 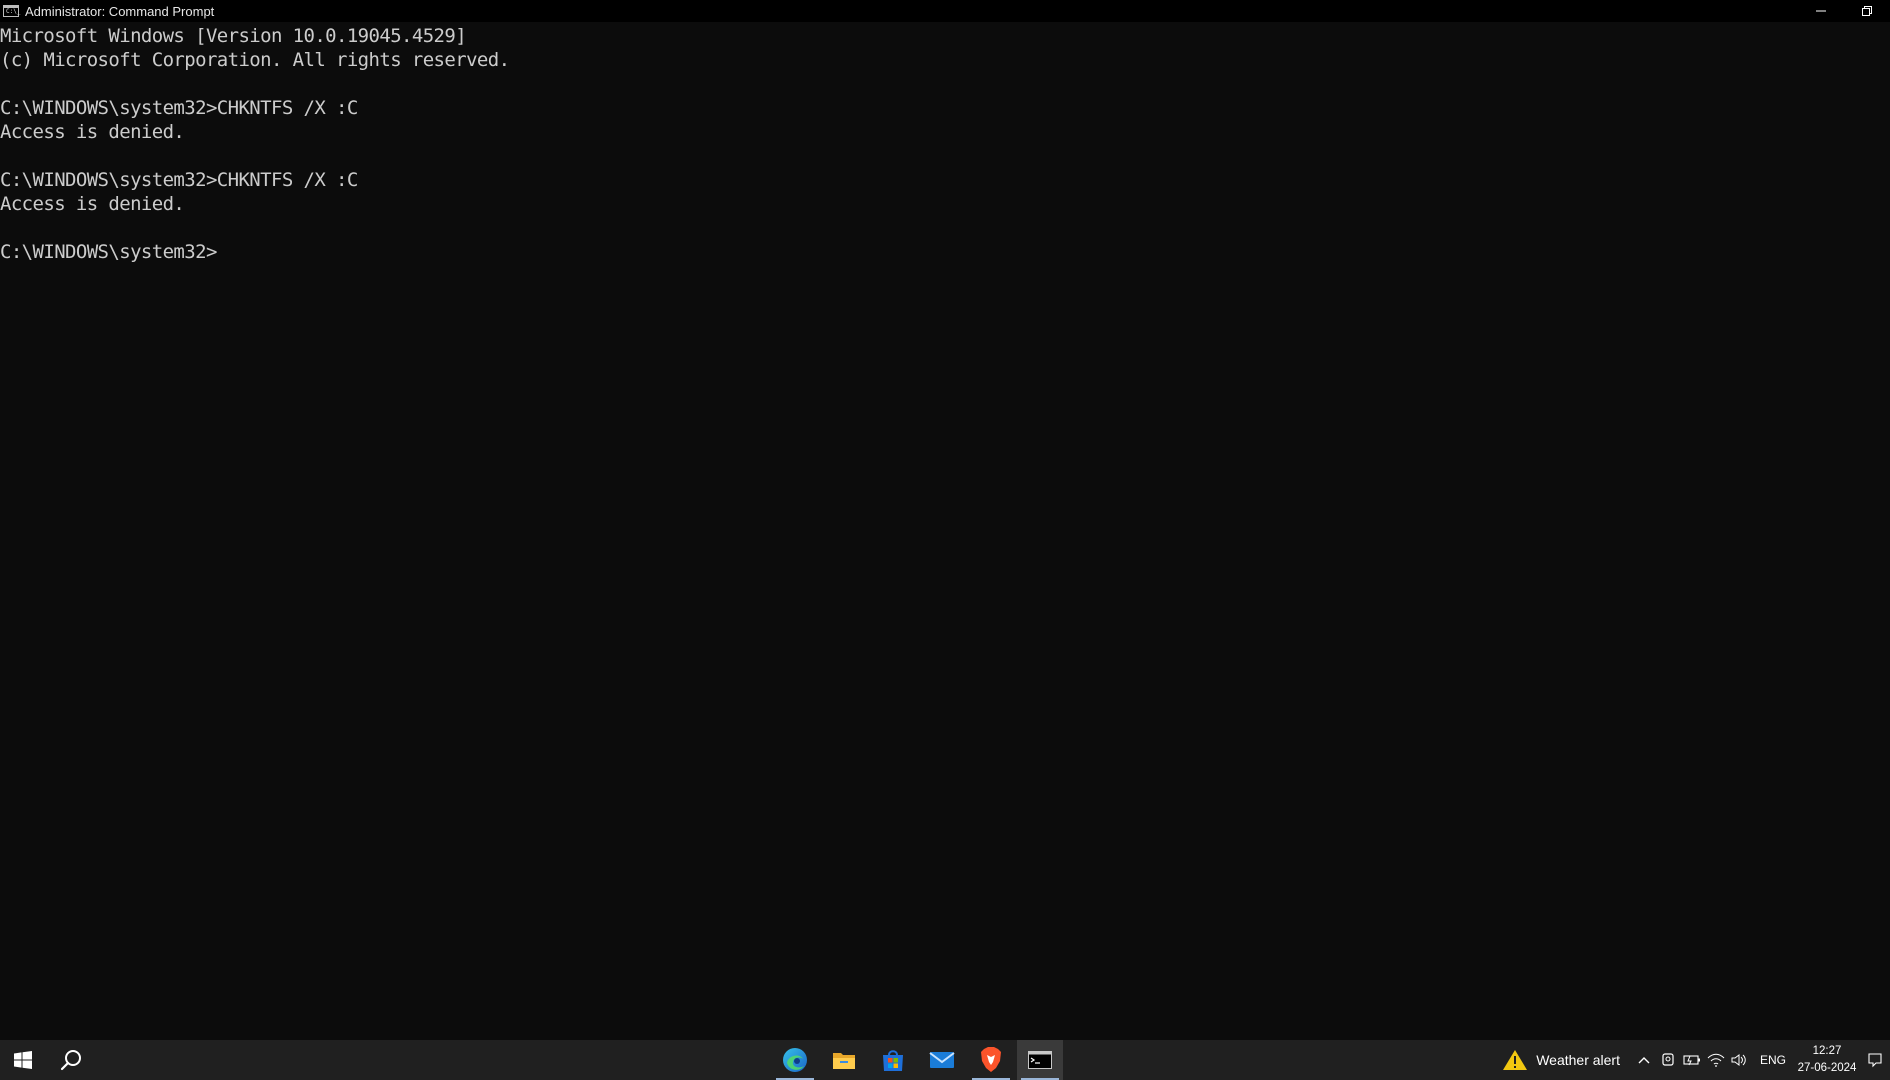 I want to click on edge-icon, so click(x=795, y=1060).